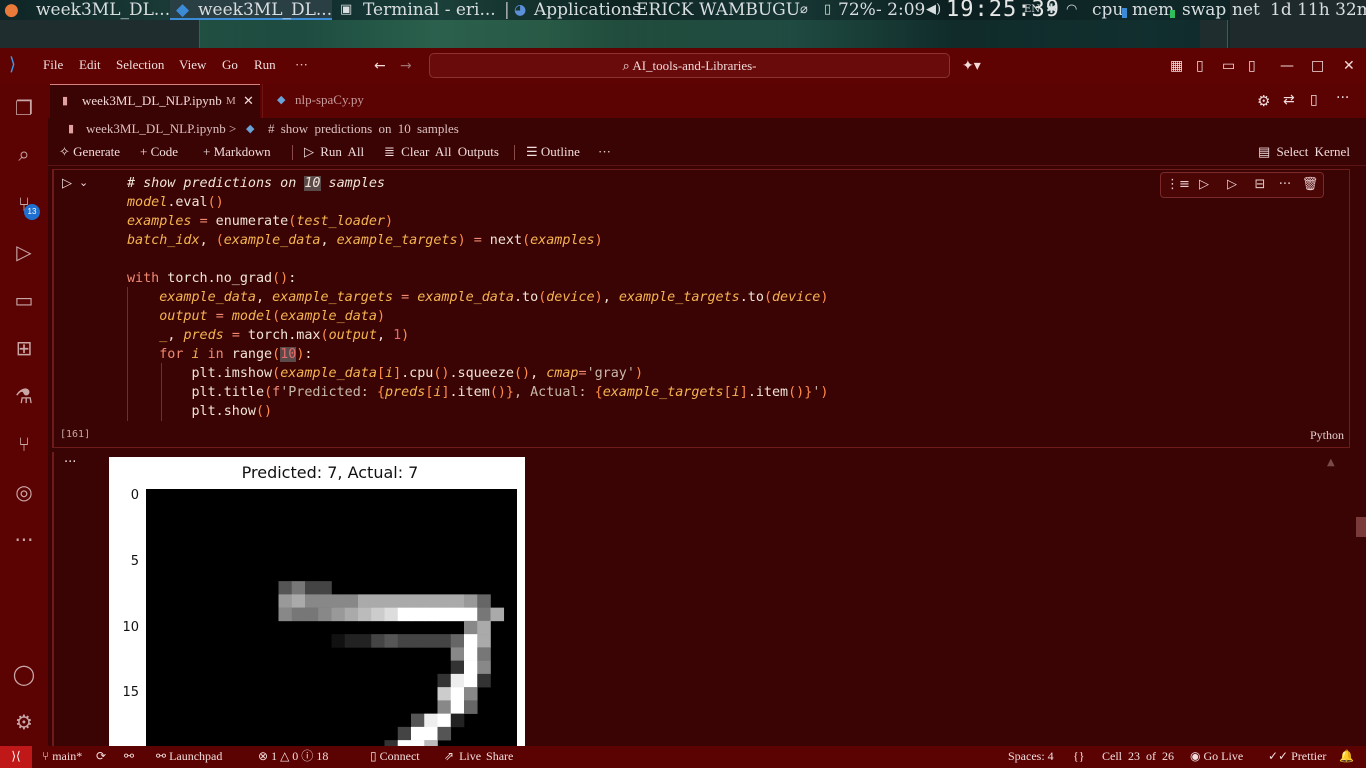 The width and height of the screenshot is (1366, 768). Describe the element at coordinates (380, 66) in the screenshot. I see `nav-back-icon: ←` at that location.